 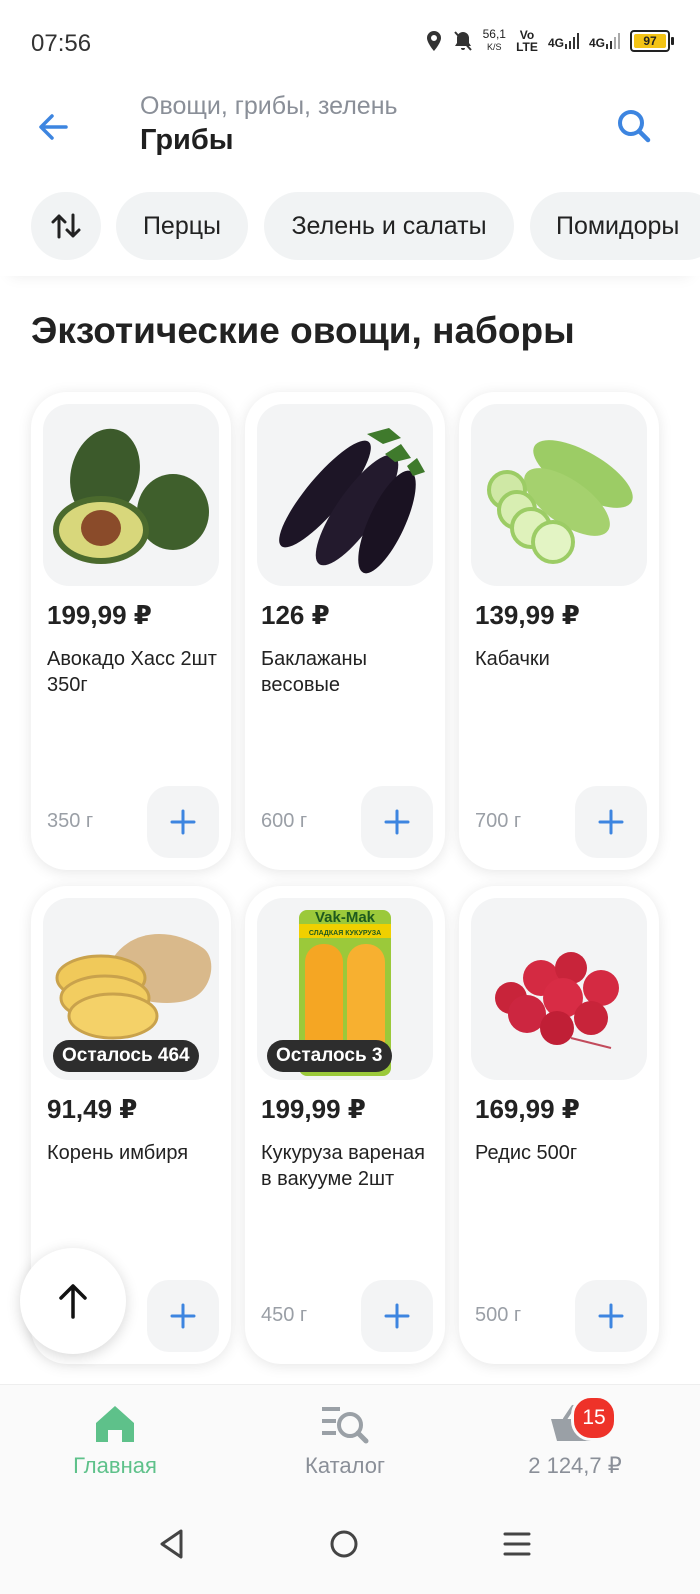 I want to click on product-image-eggplant, so click(x=345, y=495).